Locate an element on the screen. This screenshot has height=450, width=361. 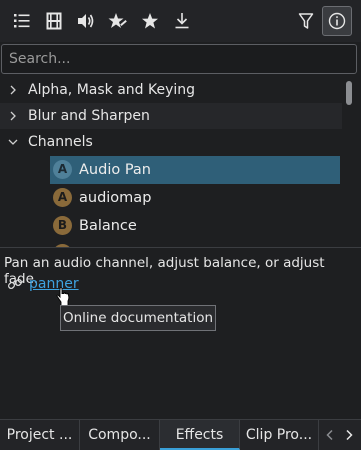
category-label: Blur and Sharpen is located at coordinates (89, 116).